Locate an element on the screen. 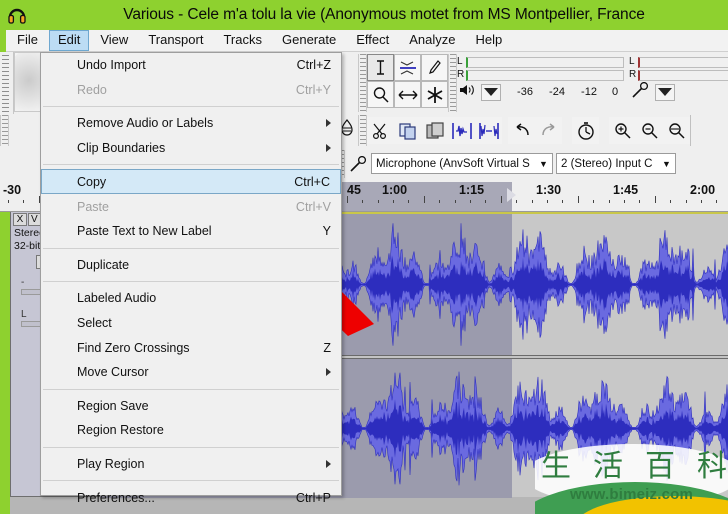 The image size is (728, 514). tools-toolbar-grip is located at coordinates (362, 83).